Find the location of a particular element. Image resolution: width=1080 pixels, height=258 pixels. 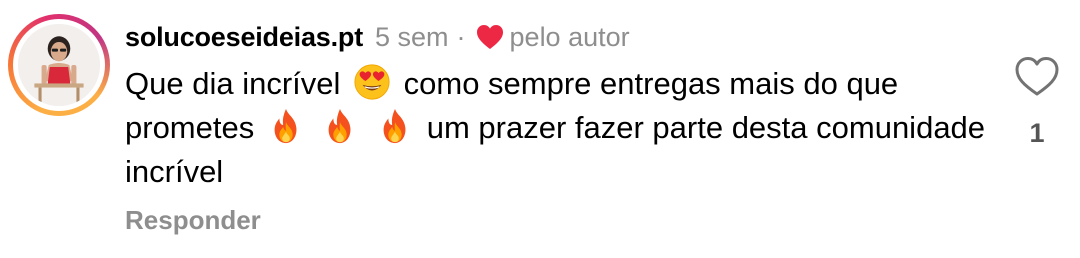

profile-photo is located at coordinates (59, 65).